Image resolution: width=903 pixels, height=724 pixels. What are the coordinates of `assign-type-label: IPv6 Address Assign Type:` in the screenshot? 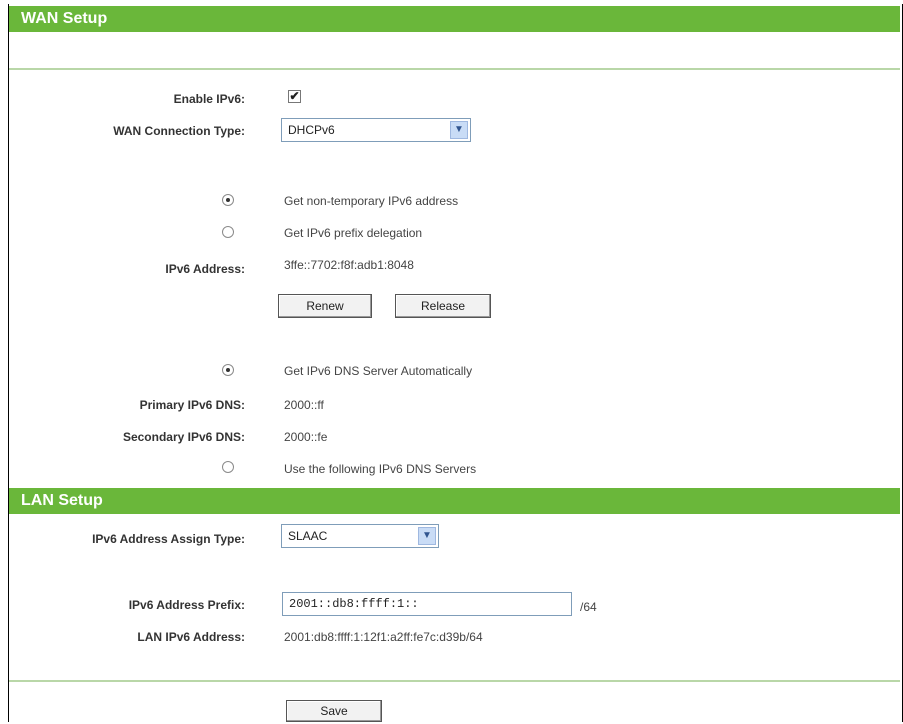 It's located at (168, 539).